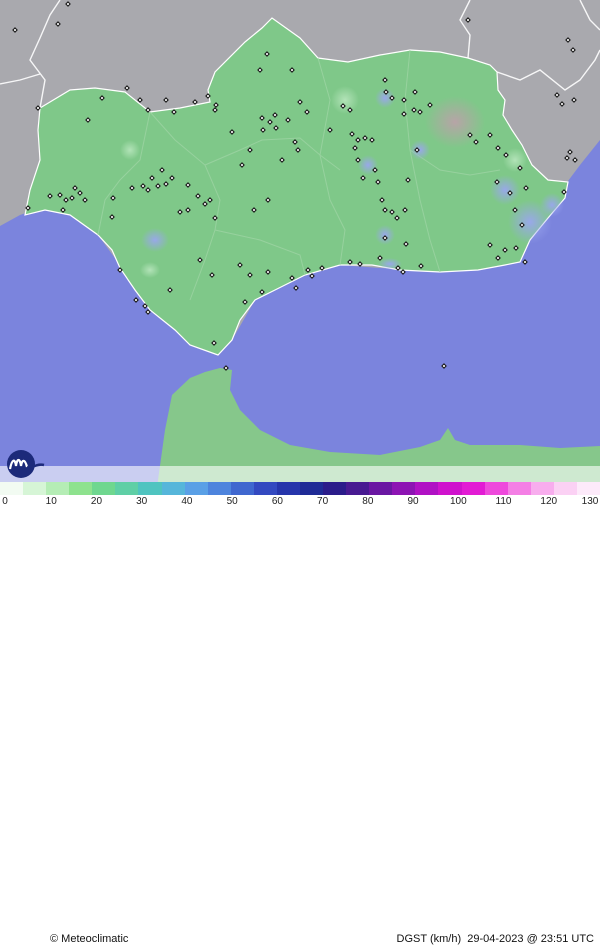 This screenshot has height=945, width=600. What do you see at coordinates (51, 501) in the screenshot?
I see `legend-tick-label: 10` at bounding box center [51, 501].